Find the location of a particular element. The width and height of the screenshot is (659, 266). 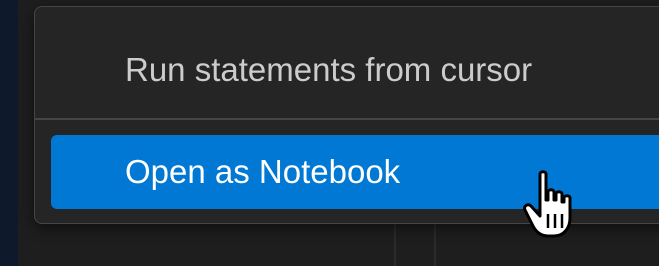

menu-item-label: Run statements from cursor is located at coordinates (329, 69).